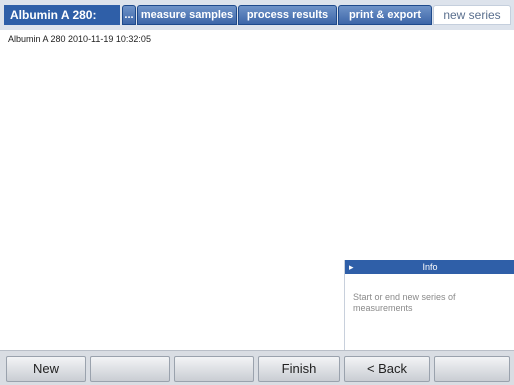 Image resolution: width=514 pixels, height=385 pixels. Describe the element at coordinates (387, 369) in the screenshot. I see `back-button: < Back` at that location.